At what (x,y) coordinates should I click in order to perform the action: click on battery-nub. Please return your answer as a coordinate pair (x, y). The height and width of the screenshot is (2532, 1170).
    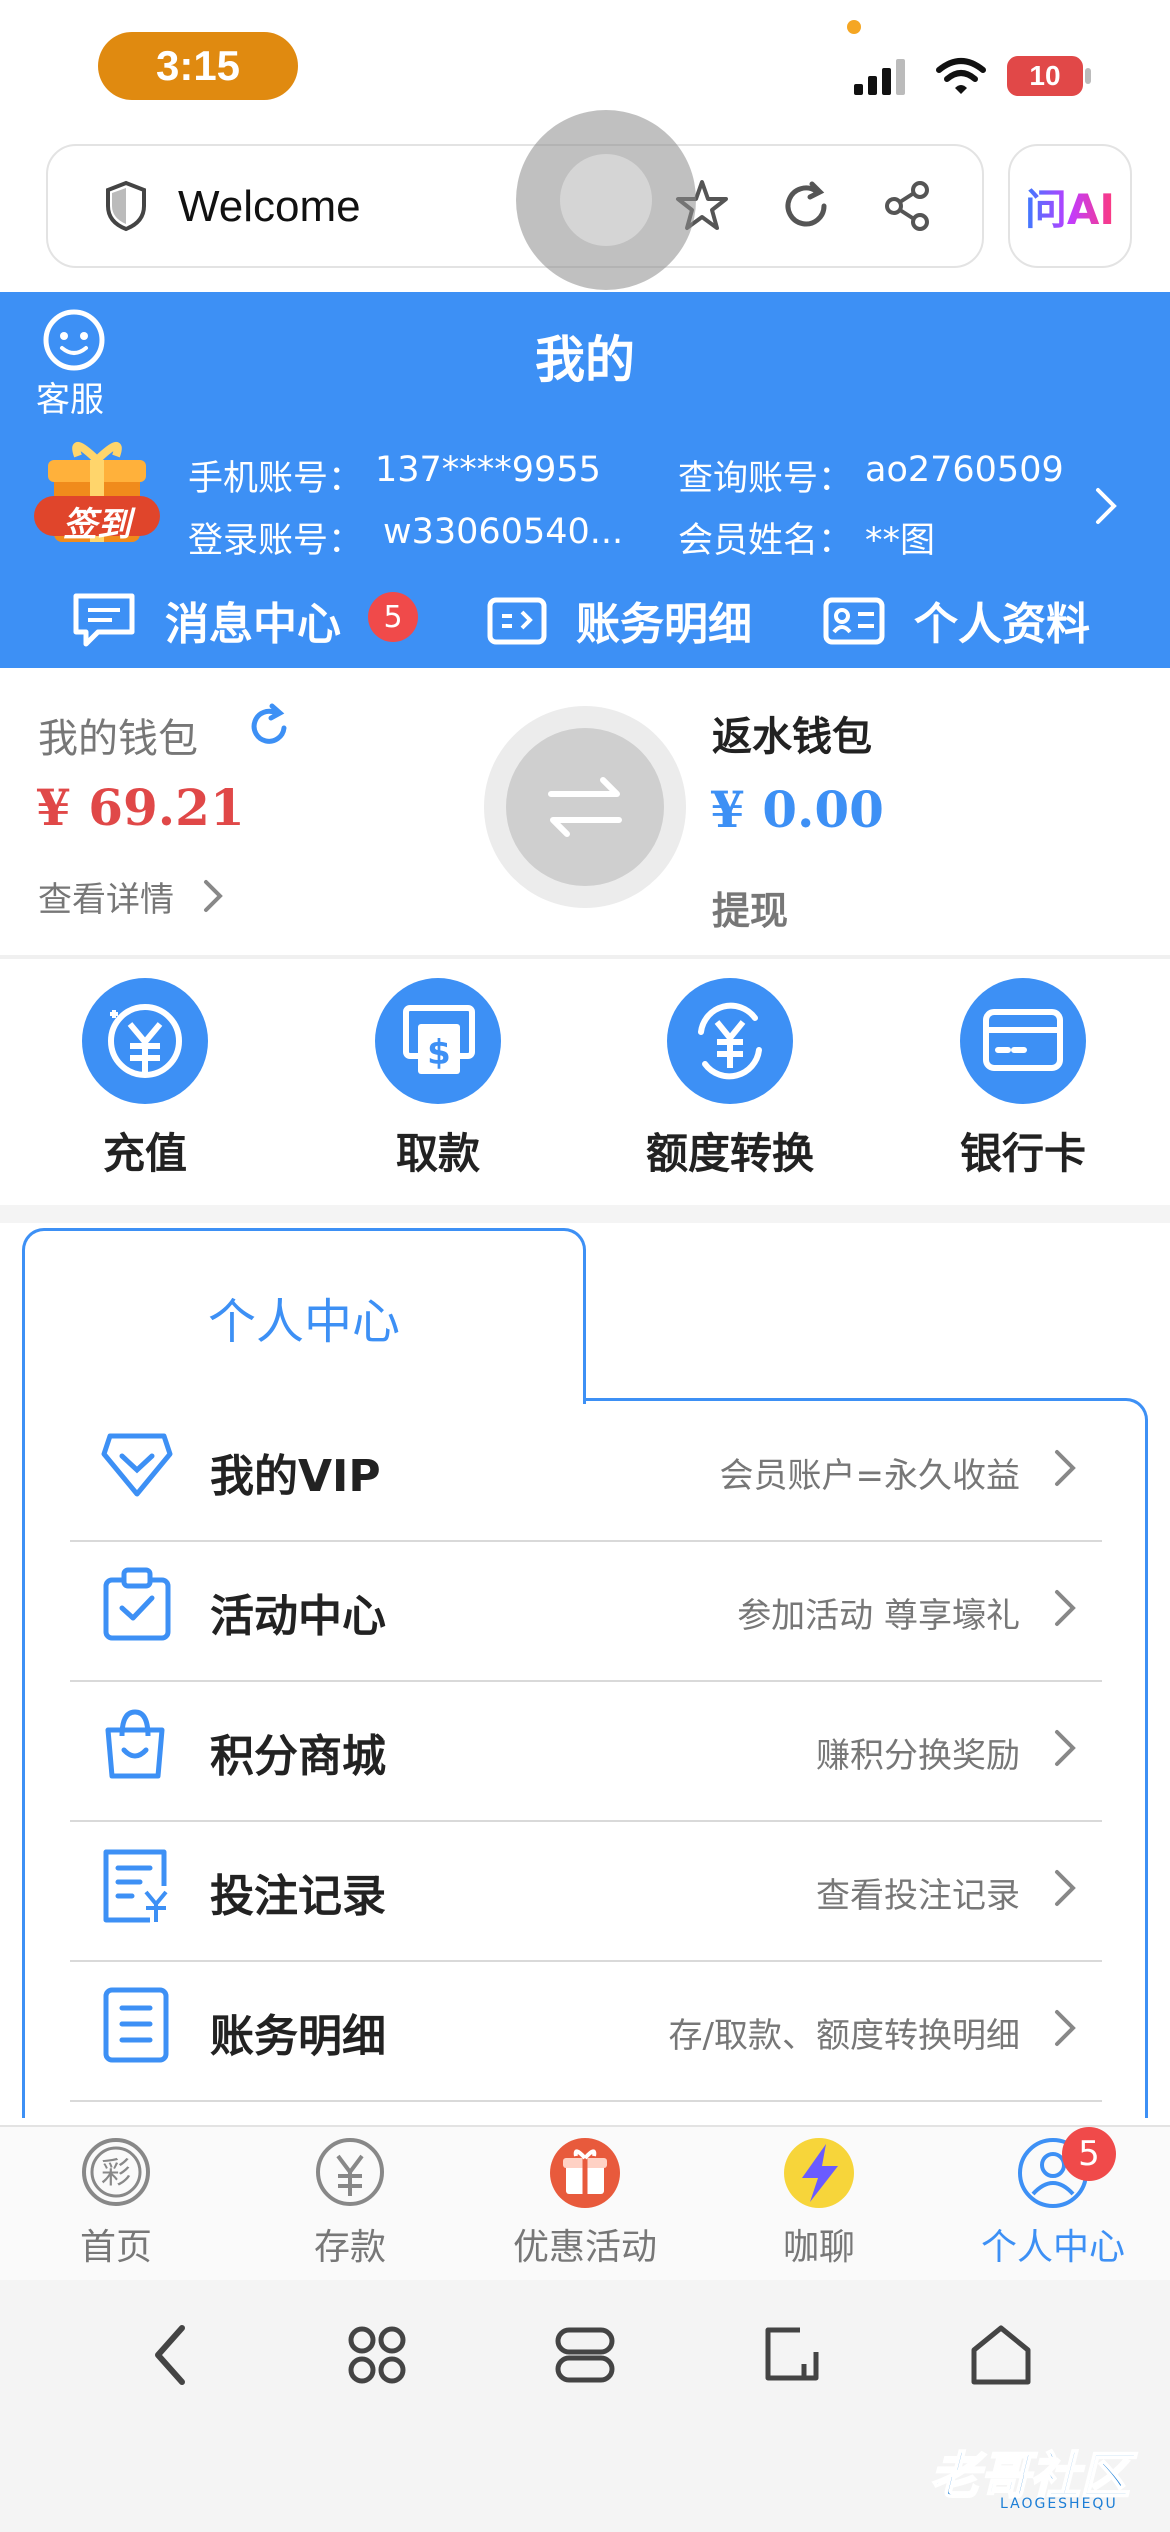
    Looking at the image, I should click on (1088, 76).